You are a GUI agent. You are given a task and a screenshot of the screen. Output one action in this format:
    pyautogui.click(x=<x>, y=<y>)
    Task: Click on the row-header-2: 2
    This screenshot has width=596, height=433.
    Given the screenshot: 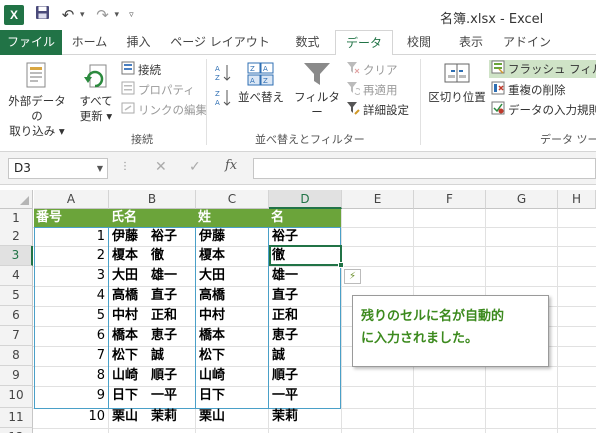 What is the action you would take?
    pyautogui.click(x=16, y=236)
    